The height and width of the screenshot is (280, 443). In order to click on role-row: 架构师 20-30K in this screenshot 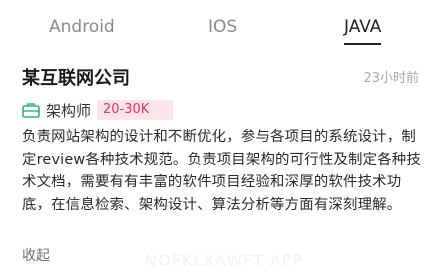, I will do `click(98, 110)`.